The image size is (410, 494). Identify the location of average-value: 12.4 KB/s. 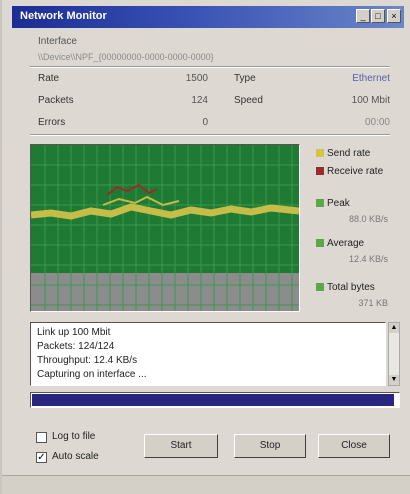
(368, 259).